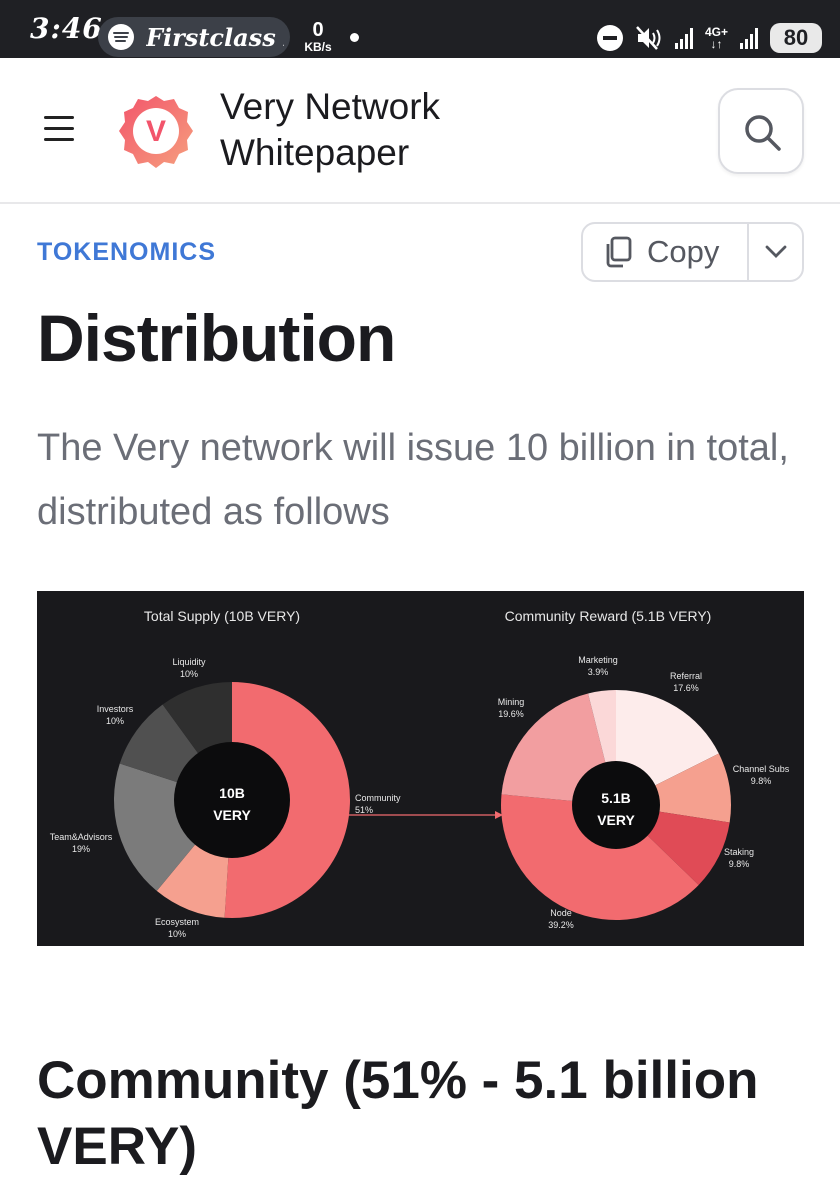 This screenshot has height=1200, width=840. Describe the element at coordinates (608, 616) in the screenshot. I see `chart-title: Community Reward (5.1B VERY)` at that location.